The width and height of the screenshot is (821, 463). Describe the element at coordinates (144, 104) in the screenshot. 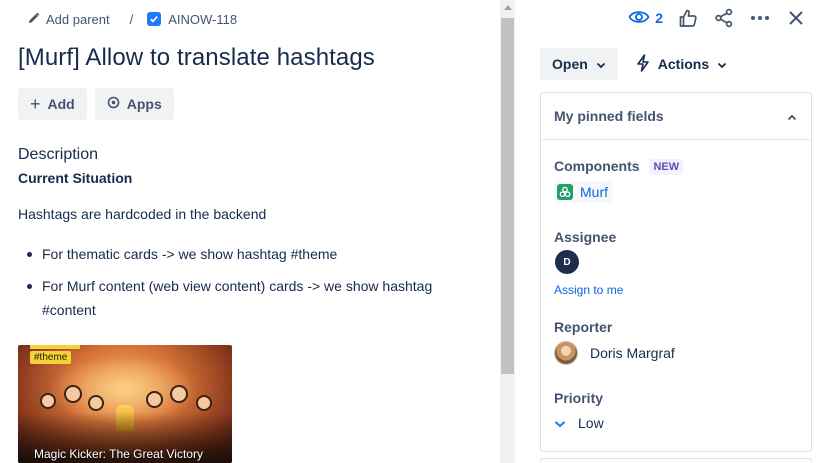

I see `apps-button-label: Apps` at that location.